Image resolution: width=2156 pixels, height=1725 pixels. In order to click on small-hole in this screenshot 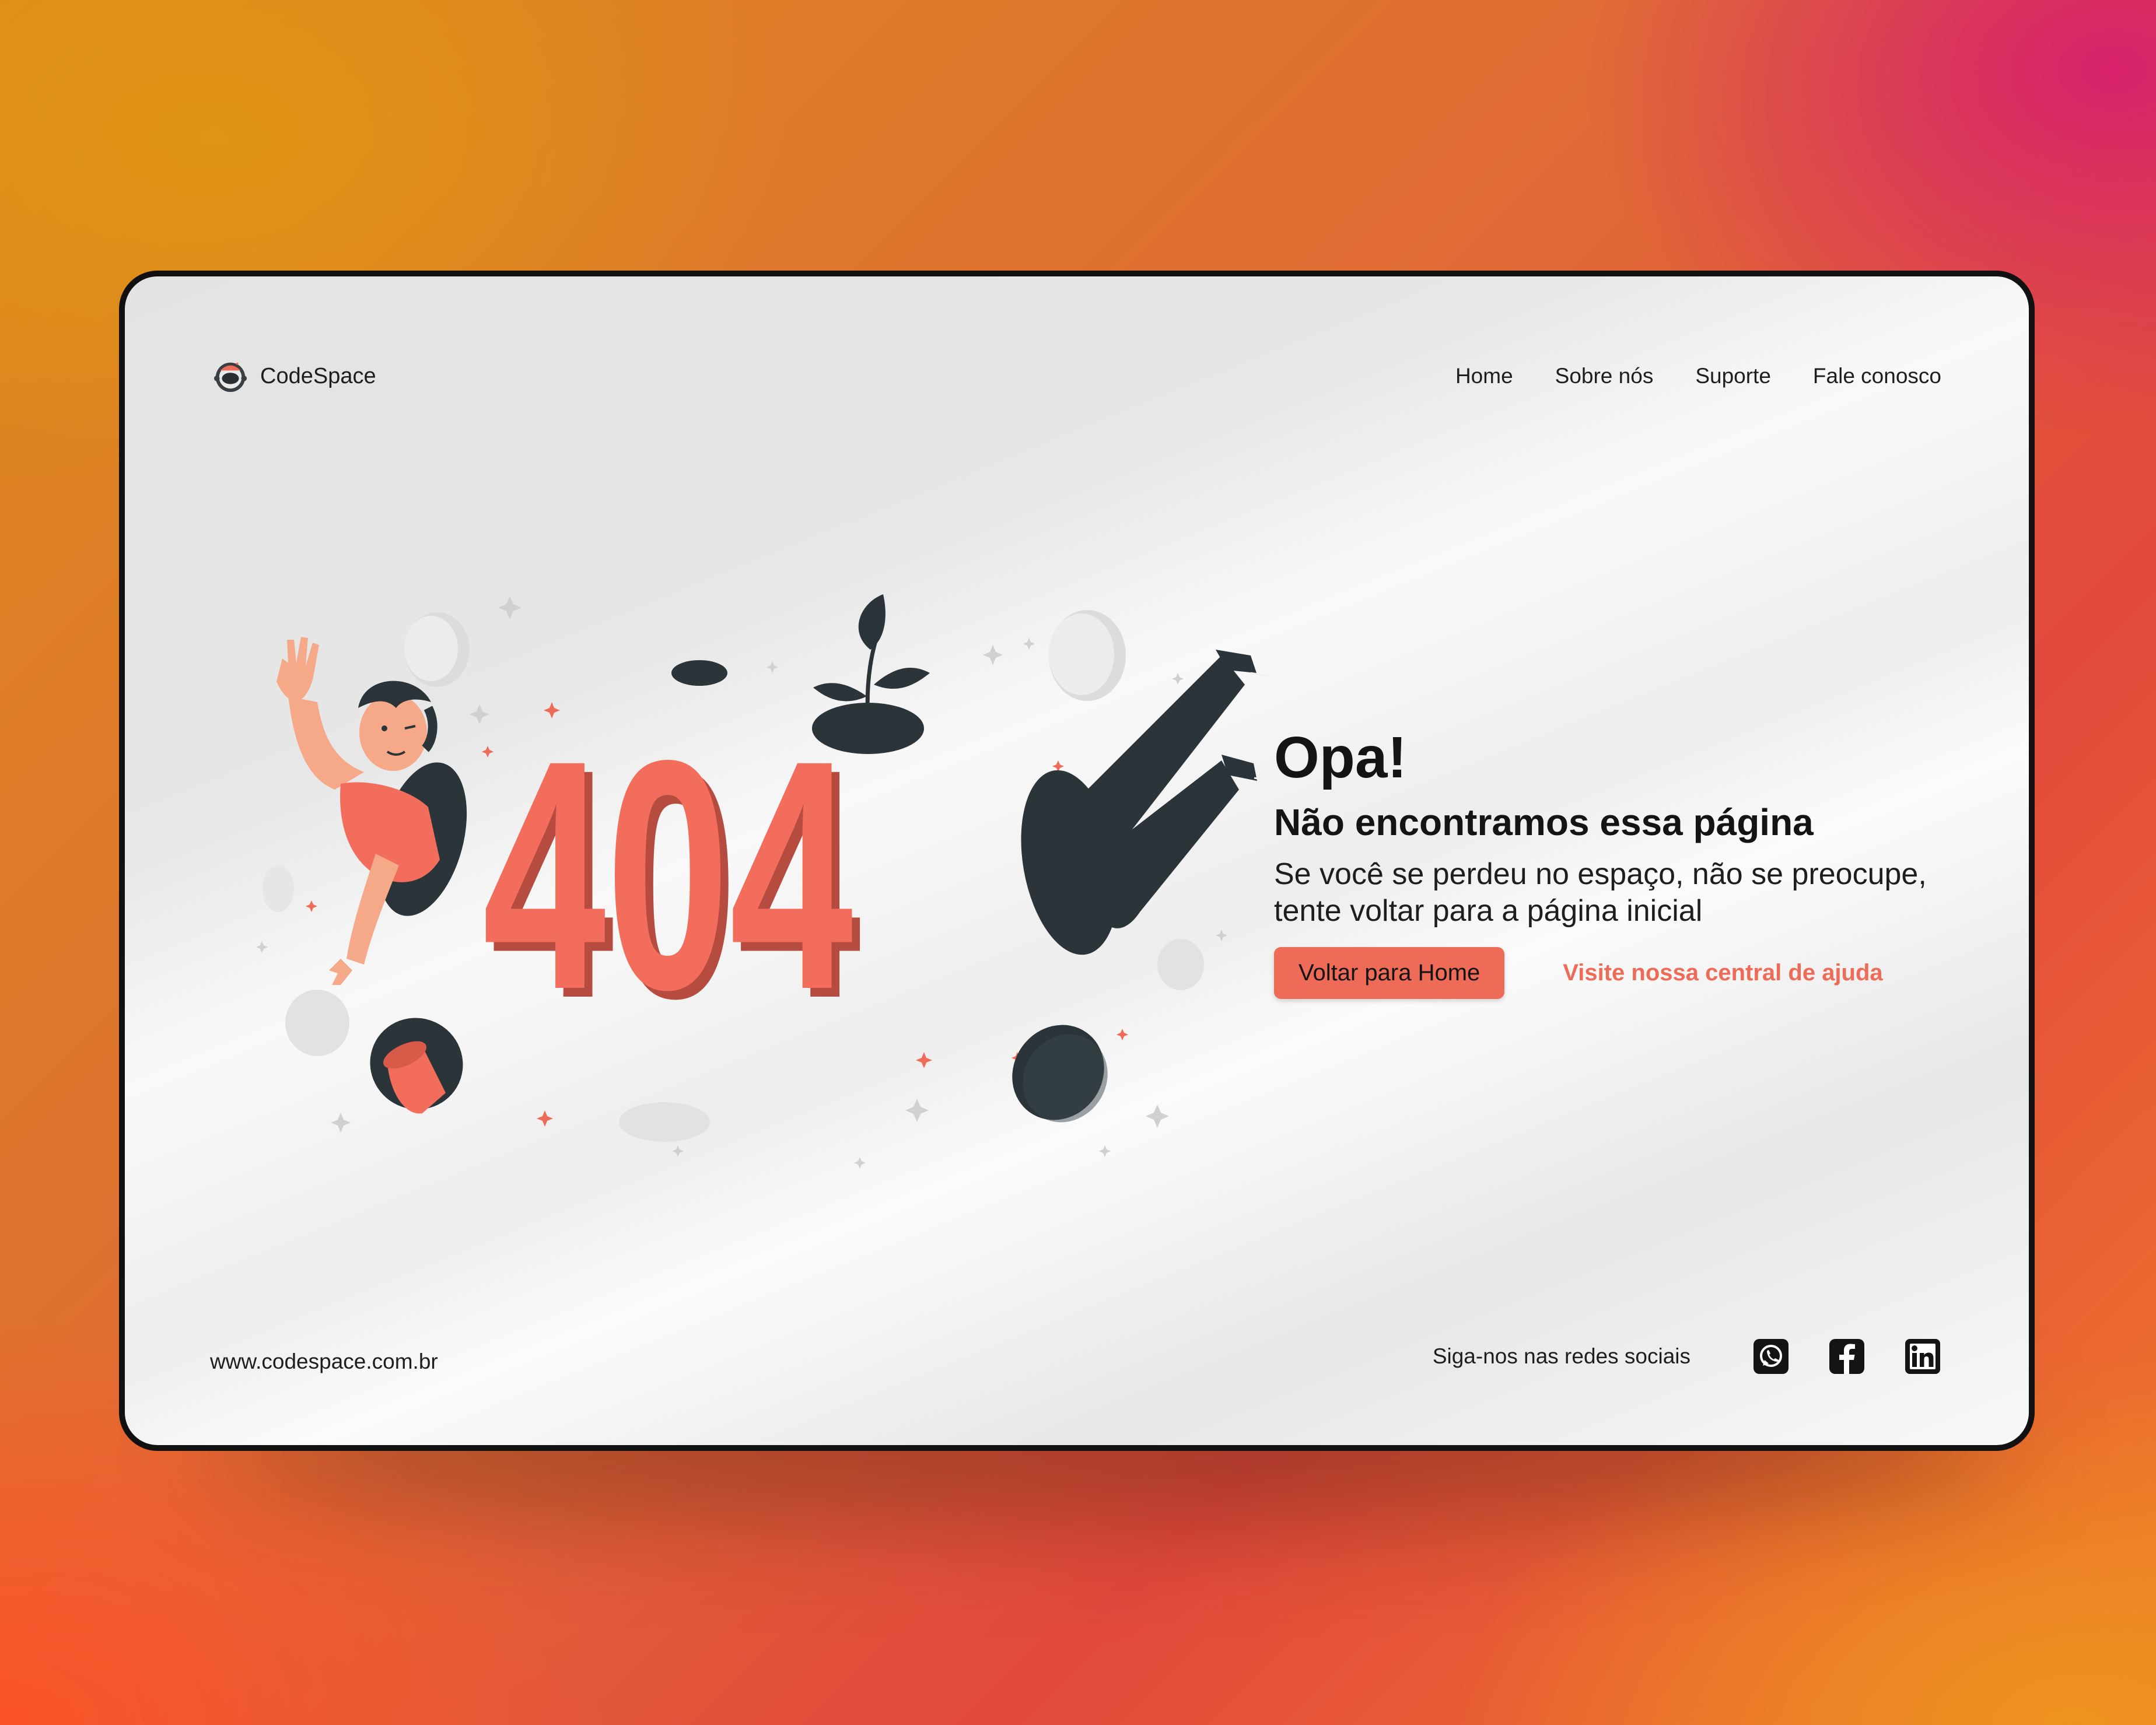, I will do `click(699, 673)`.